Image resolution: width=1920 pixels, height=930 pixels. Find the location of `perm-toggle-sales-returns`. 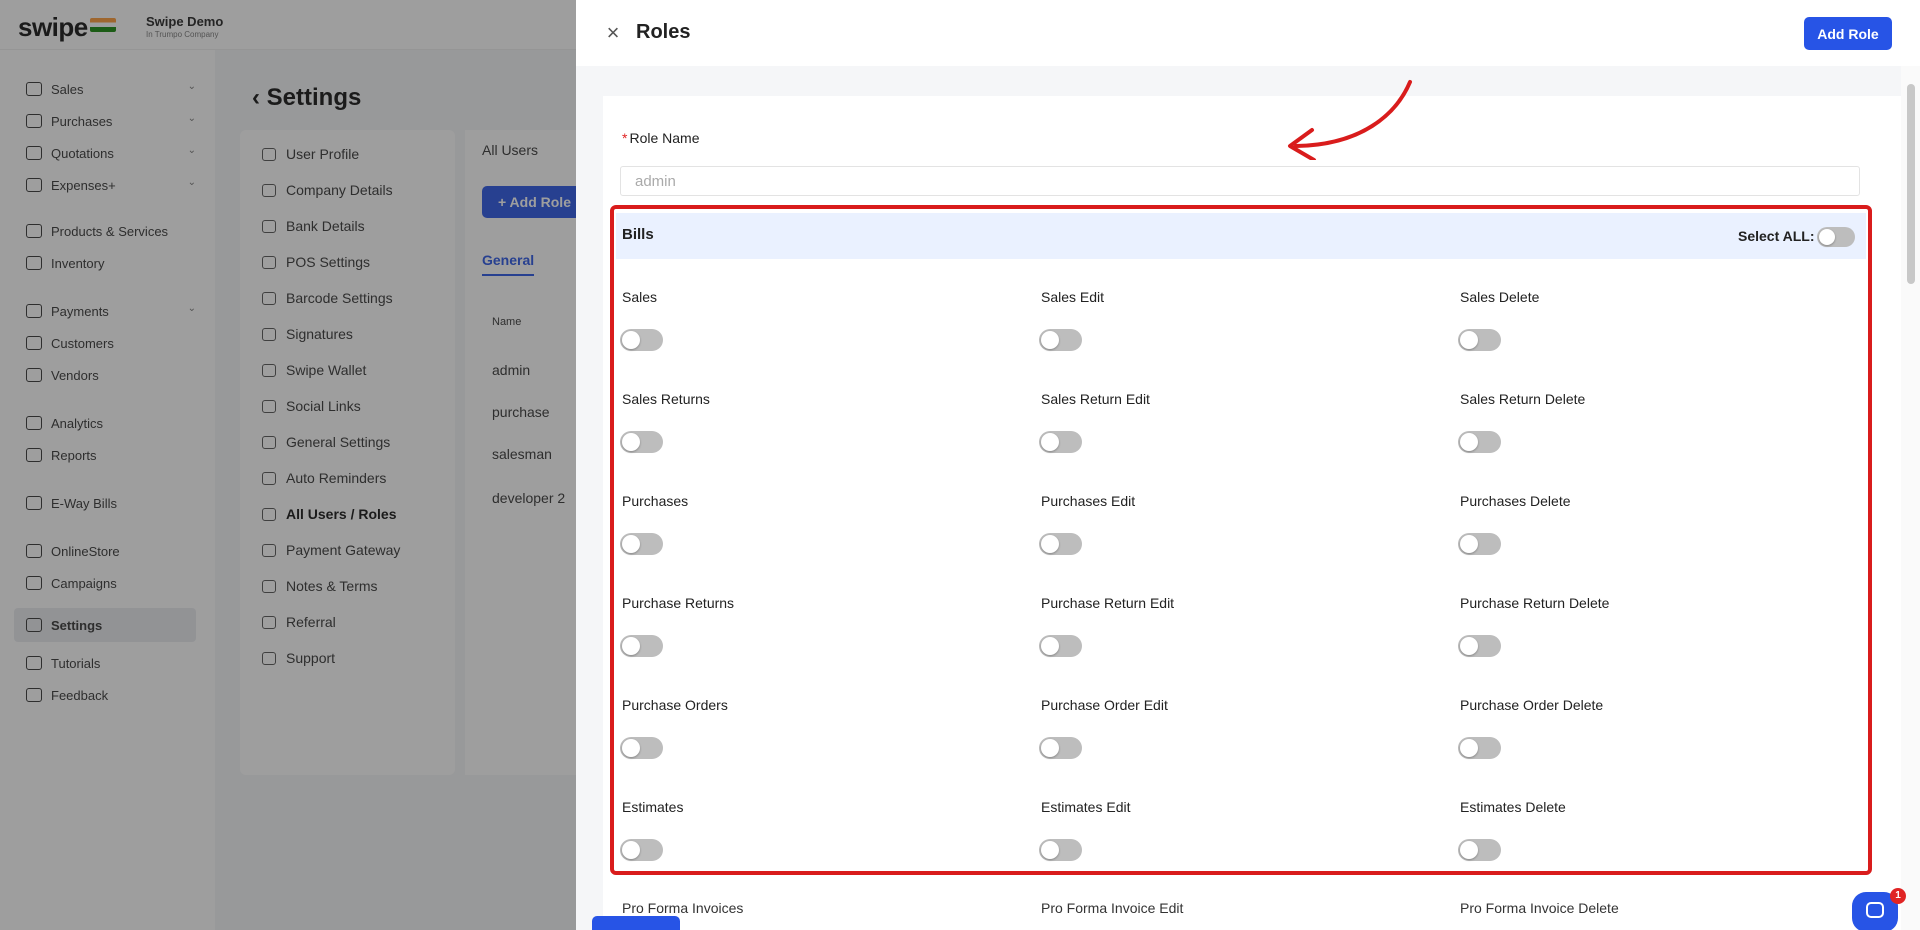

perm-toggle-sales-returns is located at coordinates (641, 442).